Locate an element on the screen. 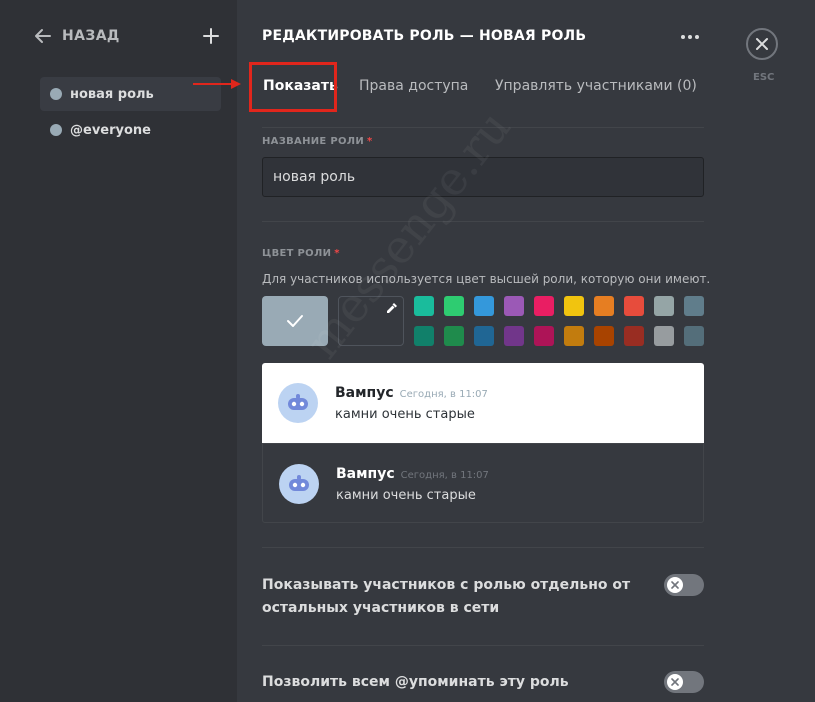 This screenshot has height=702, width=815. close-icon is located at coordinates (762, 44).